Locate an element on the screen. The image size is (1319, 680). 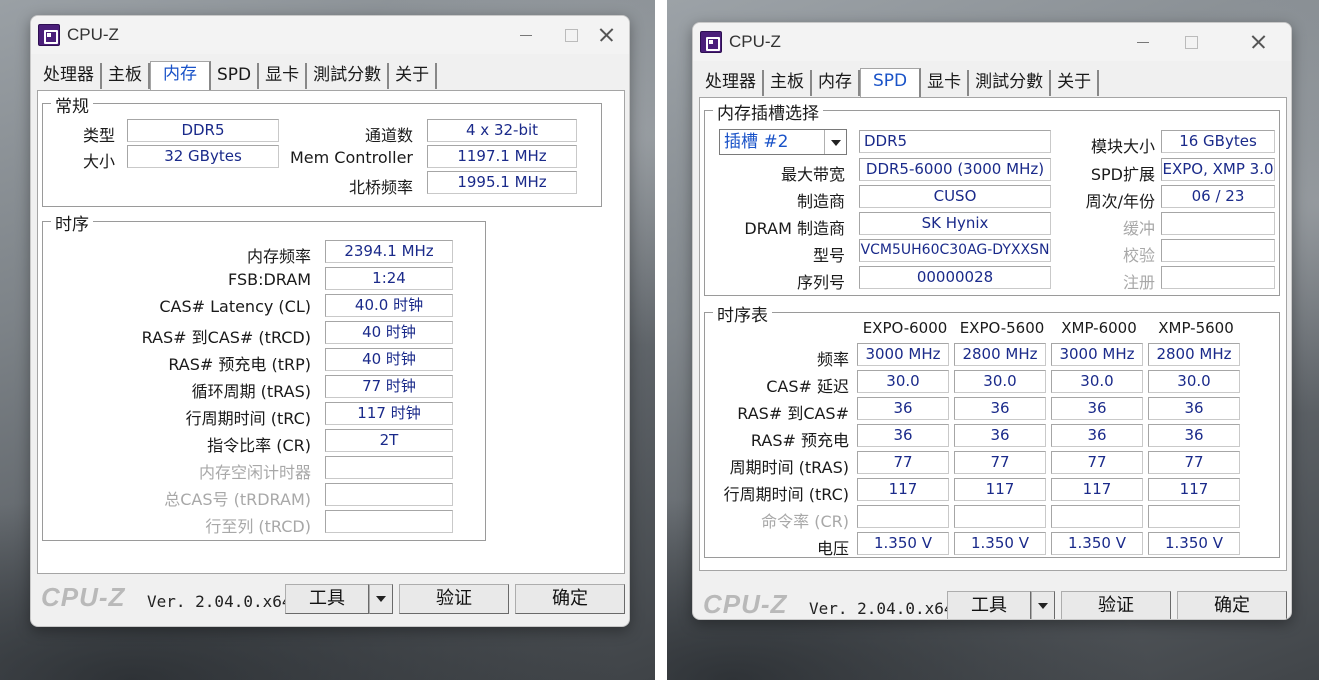
buffer-label: 缓冲 is located at coordinates (1138, 228).